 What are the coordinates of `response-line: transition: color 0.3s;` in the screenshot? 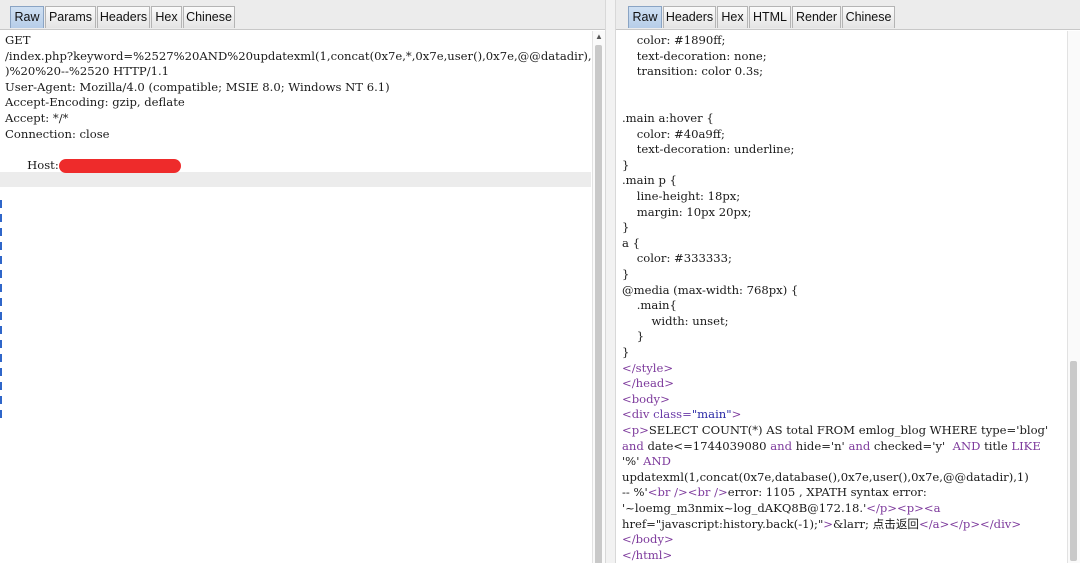 It's located at (693, 71).